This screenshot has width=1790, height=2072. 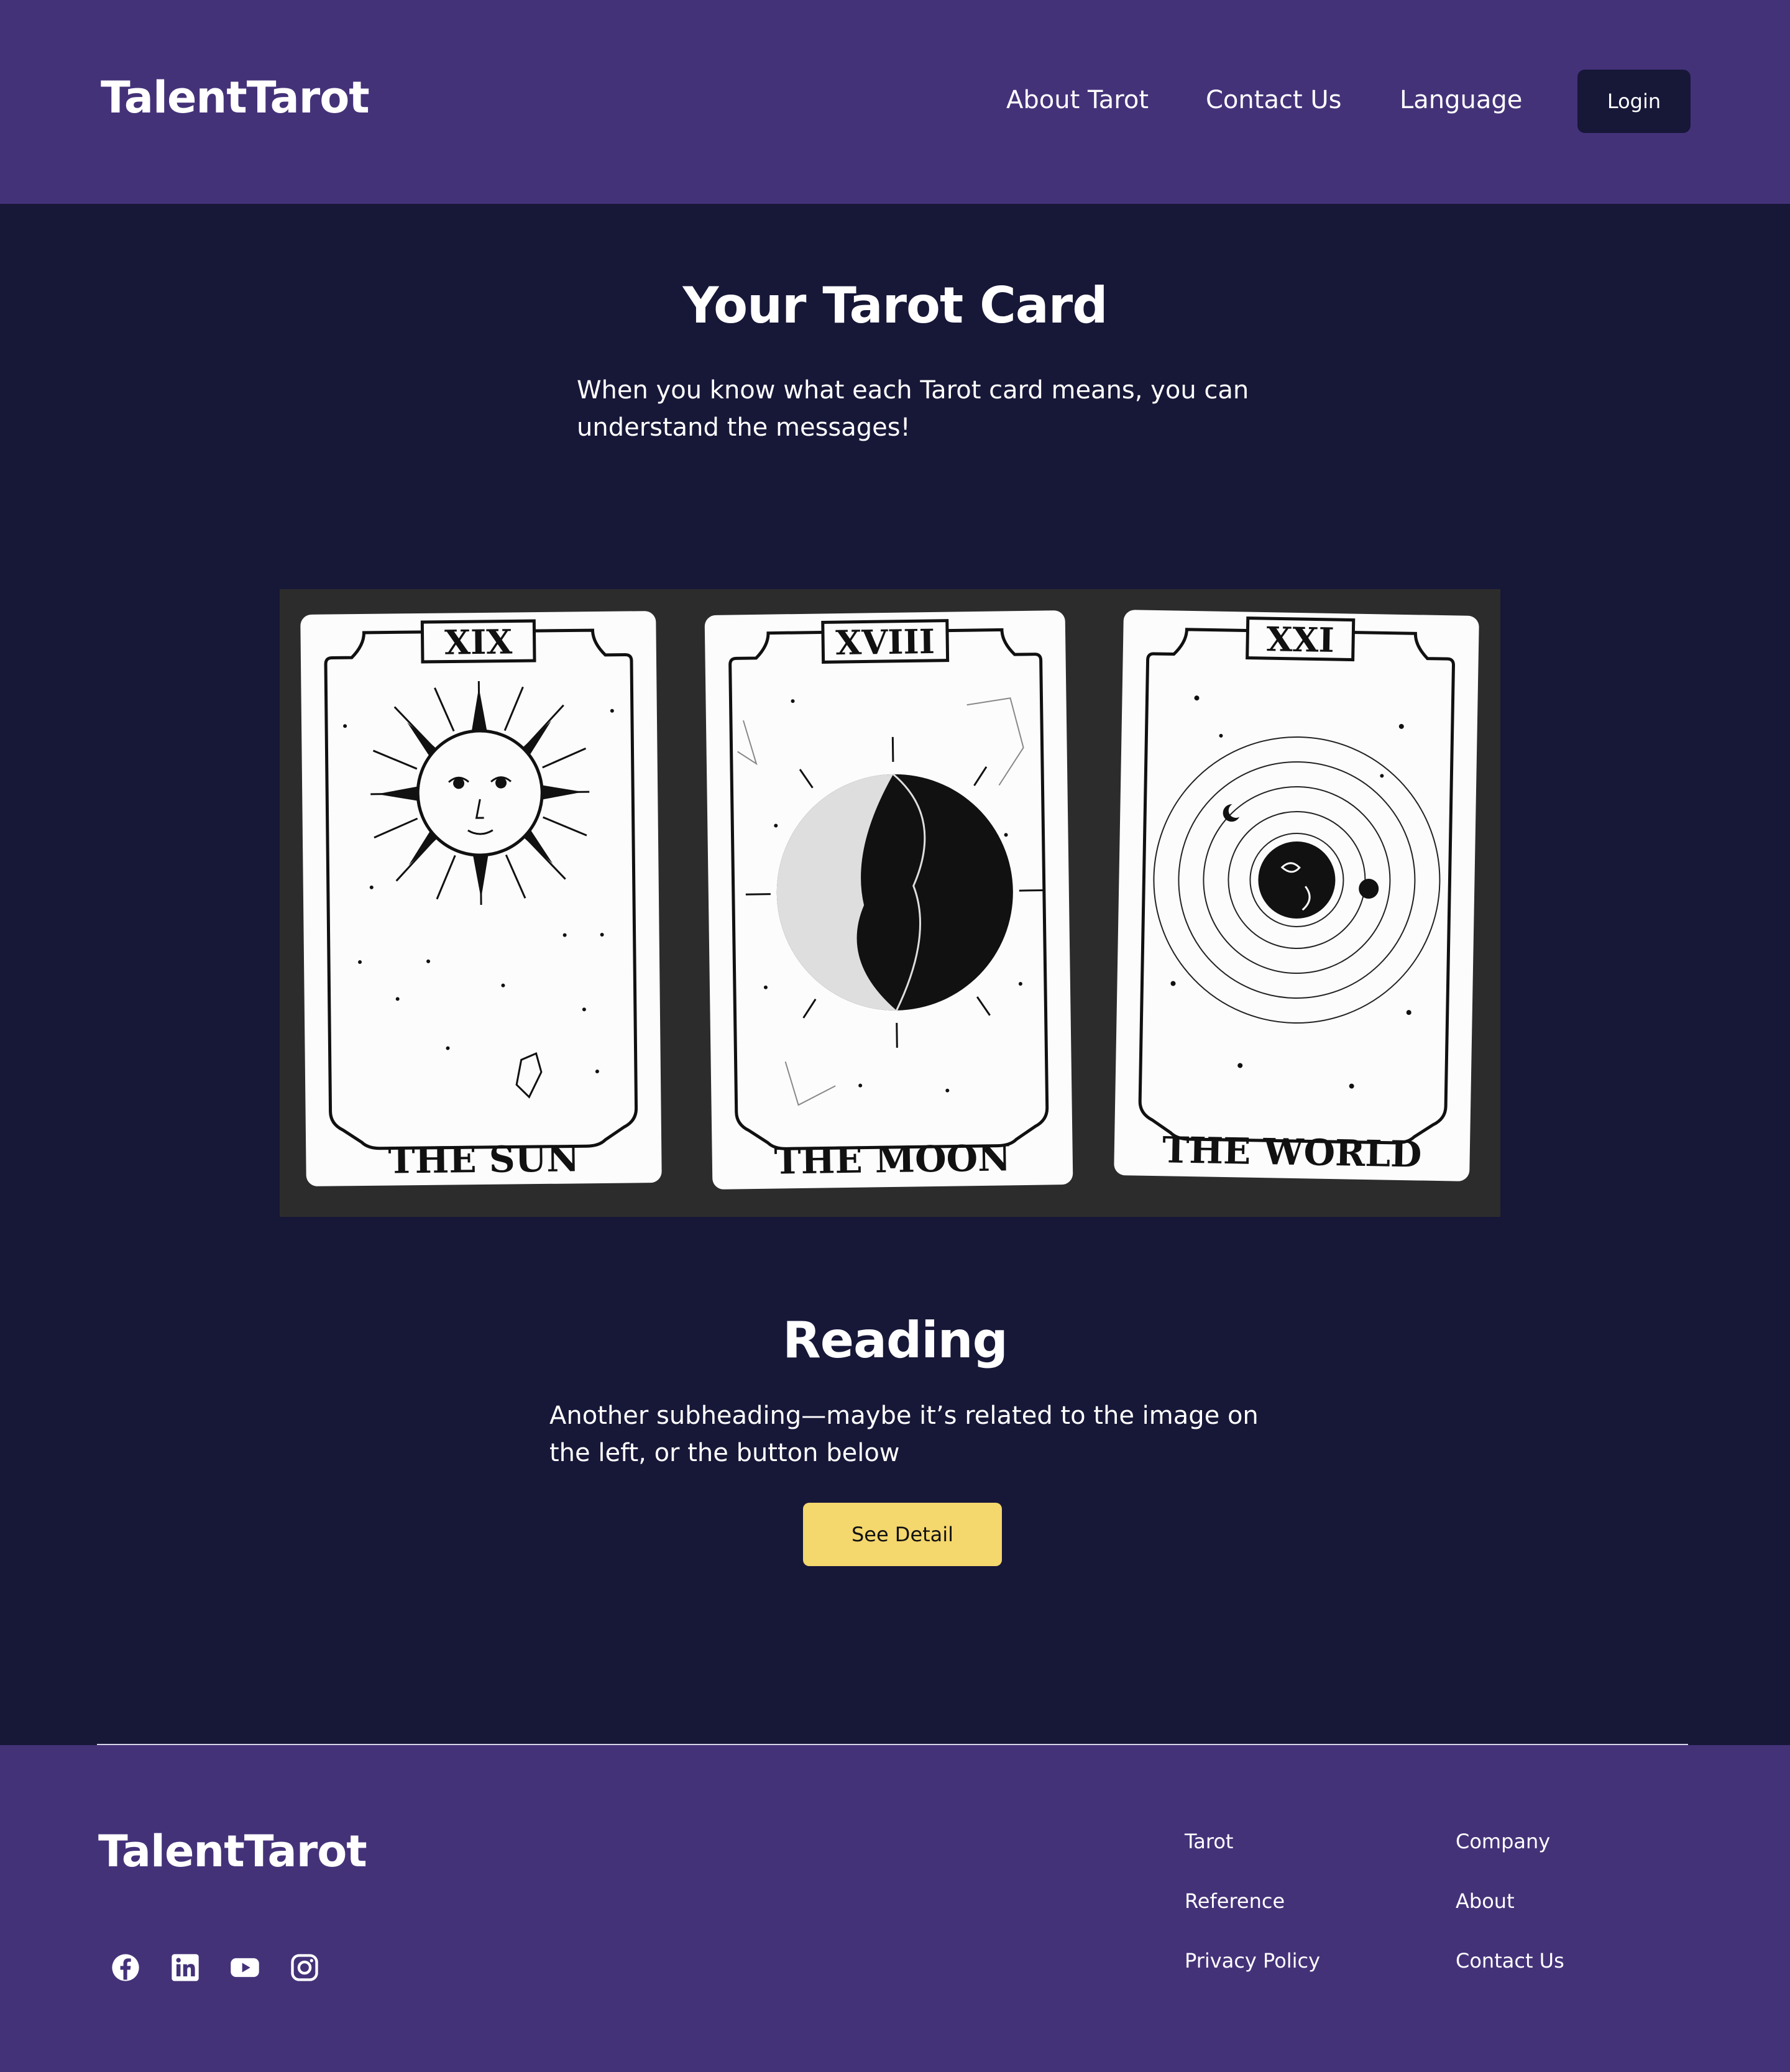 What do you see at coordinates (1292, 1152) in the screenshot?
I see `card-name: THE WORLD` at bounding box center [1292, 1152].